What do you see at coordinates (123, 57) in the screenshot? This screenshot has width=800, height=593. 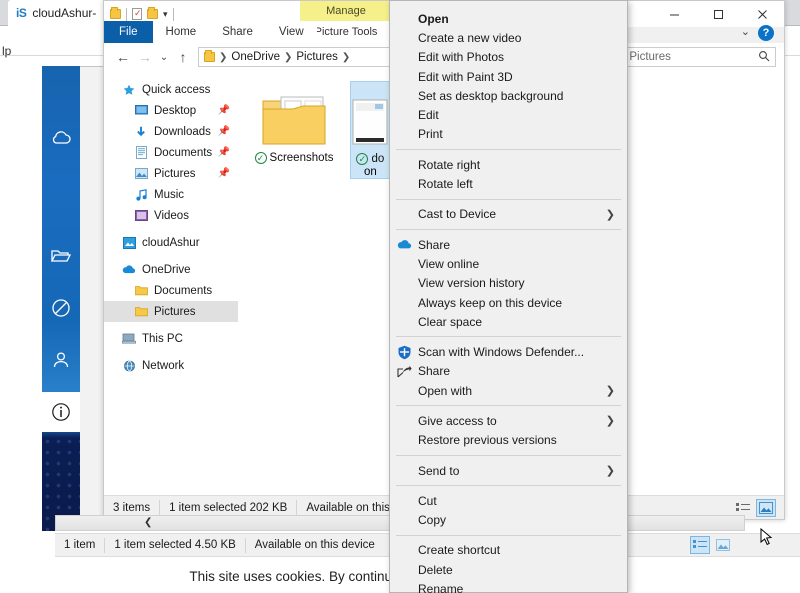 I see `back-arrow-icon: ←` at bounding box center [123, 57].